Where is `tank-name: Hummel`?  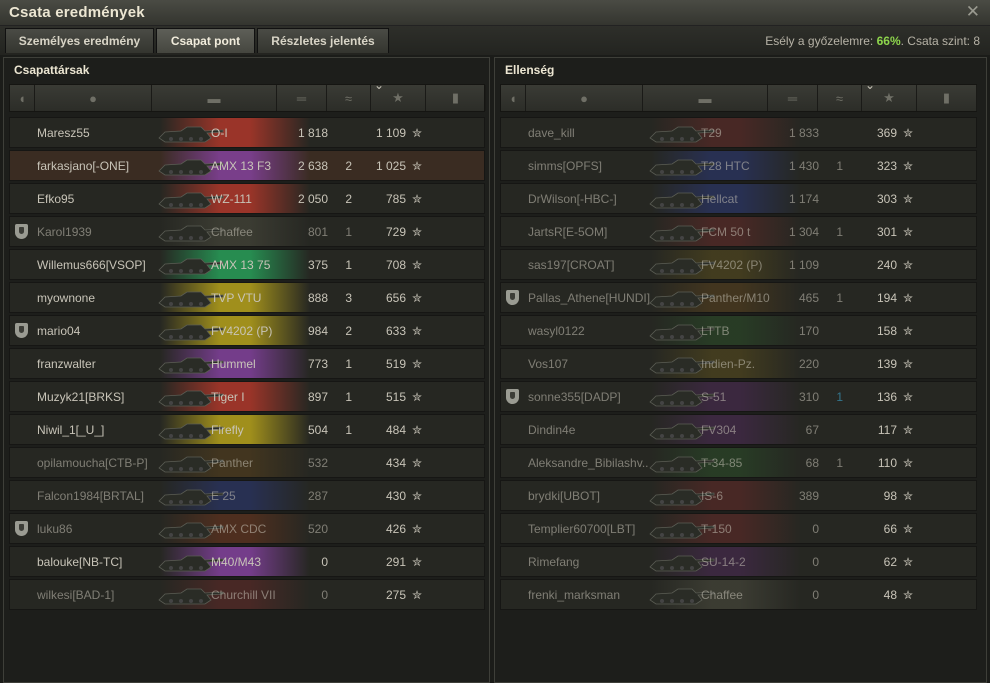
tank-name: Hummel is located at coordinates (233, 364).